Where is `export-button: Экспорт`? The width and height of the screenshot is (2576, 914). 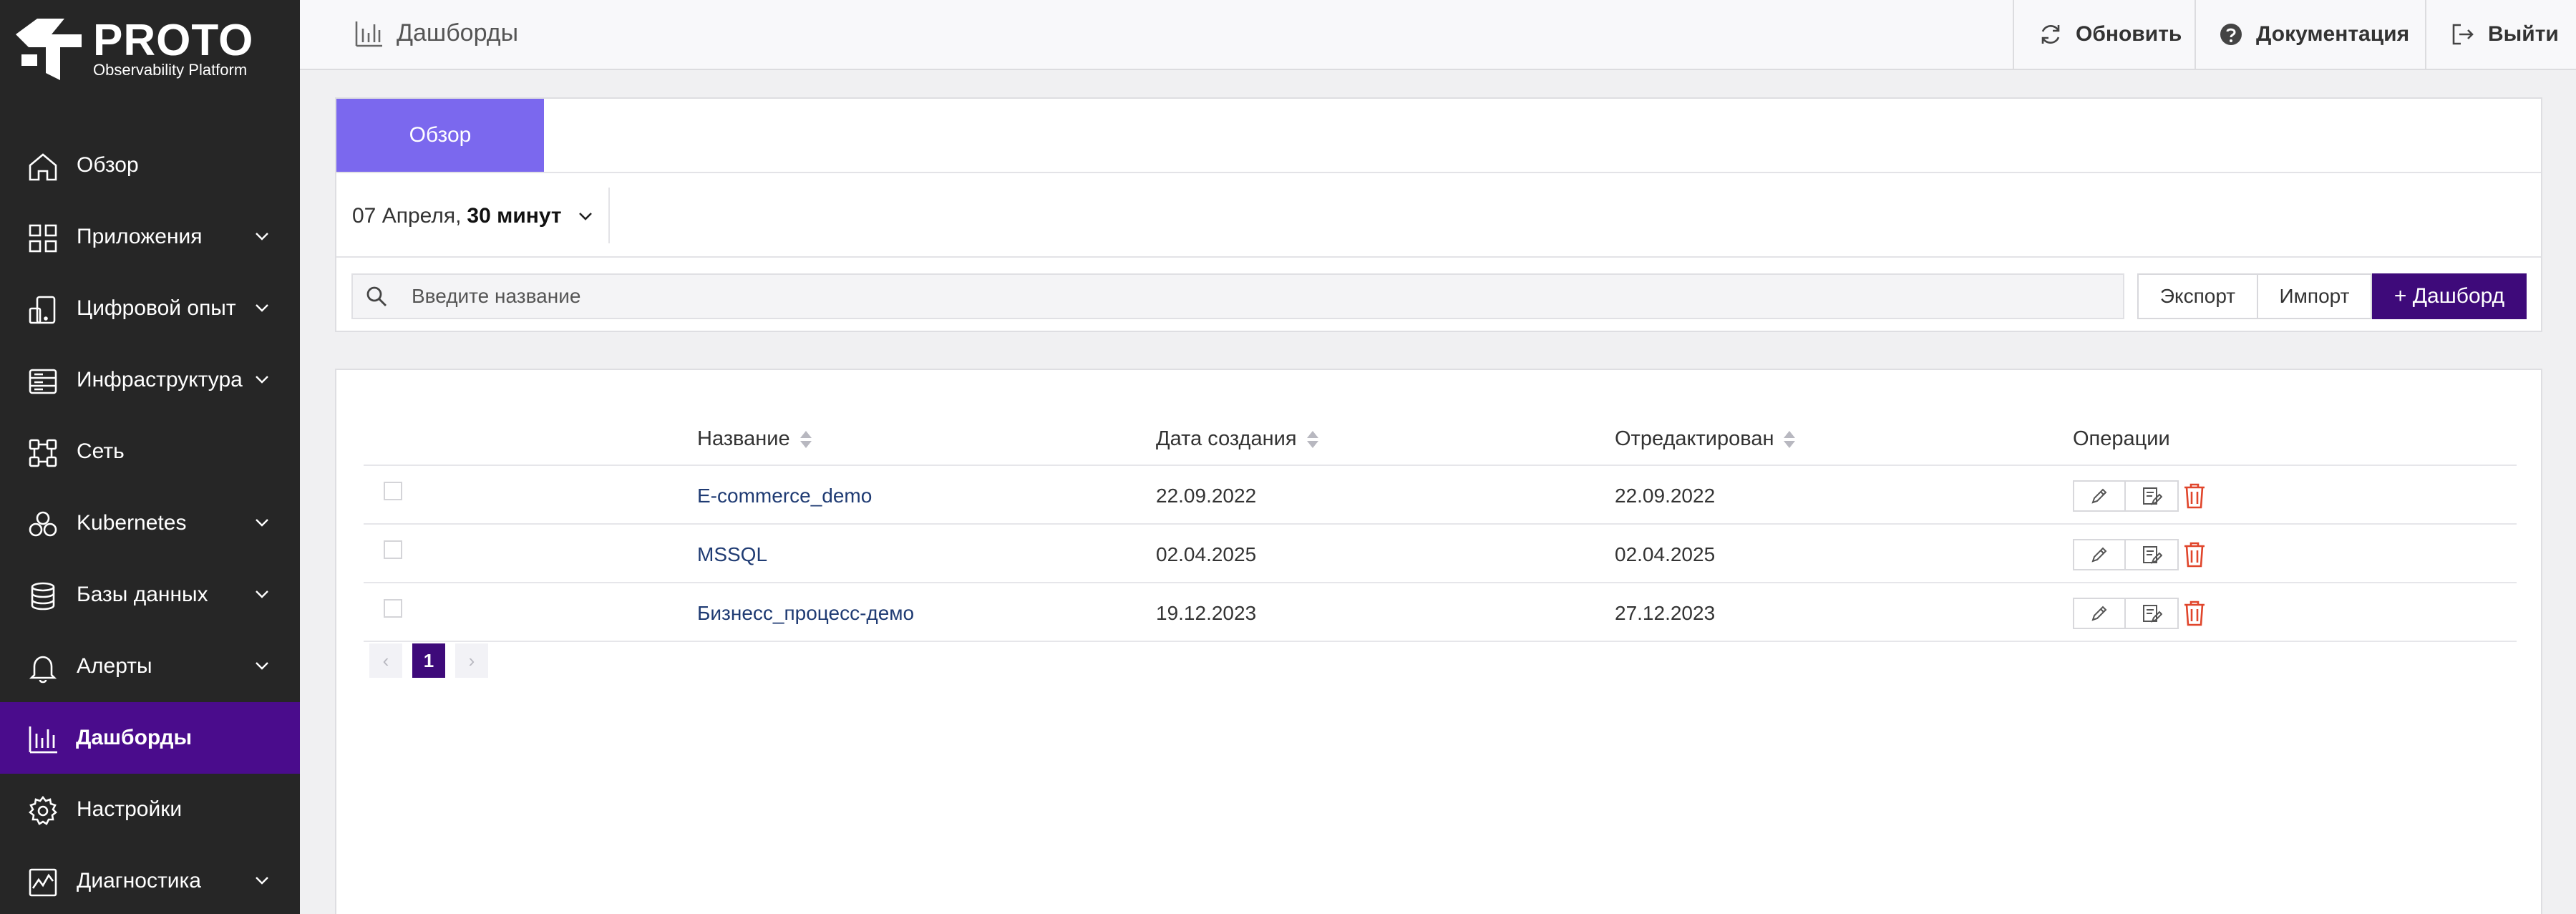
export-button: Экспорт is located at coordinates (2197, 296).